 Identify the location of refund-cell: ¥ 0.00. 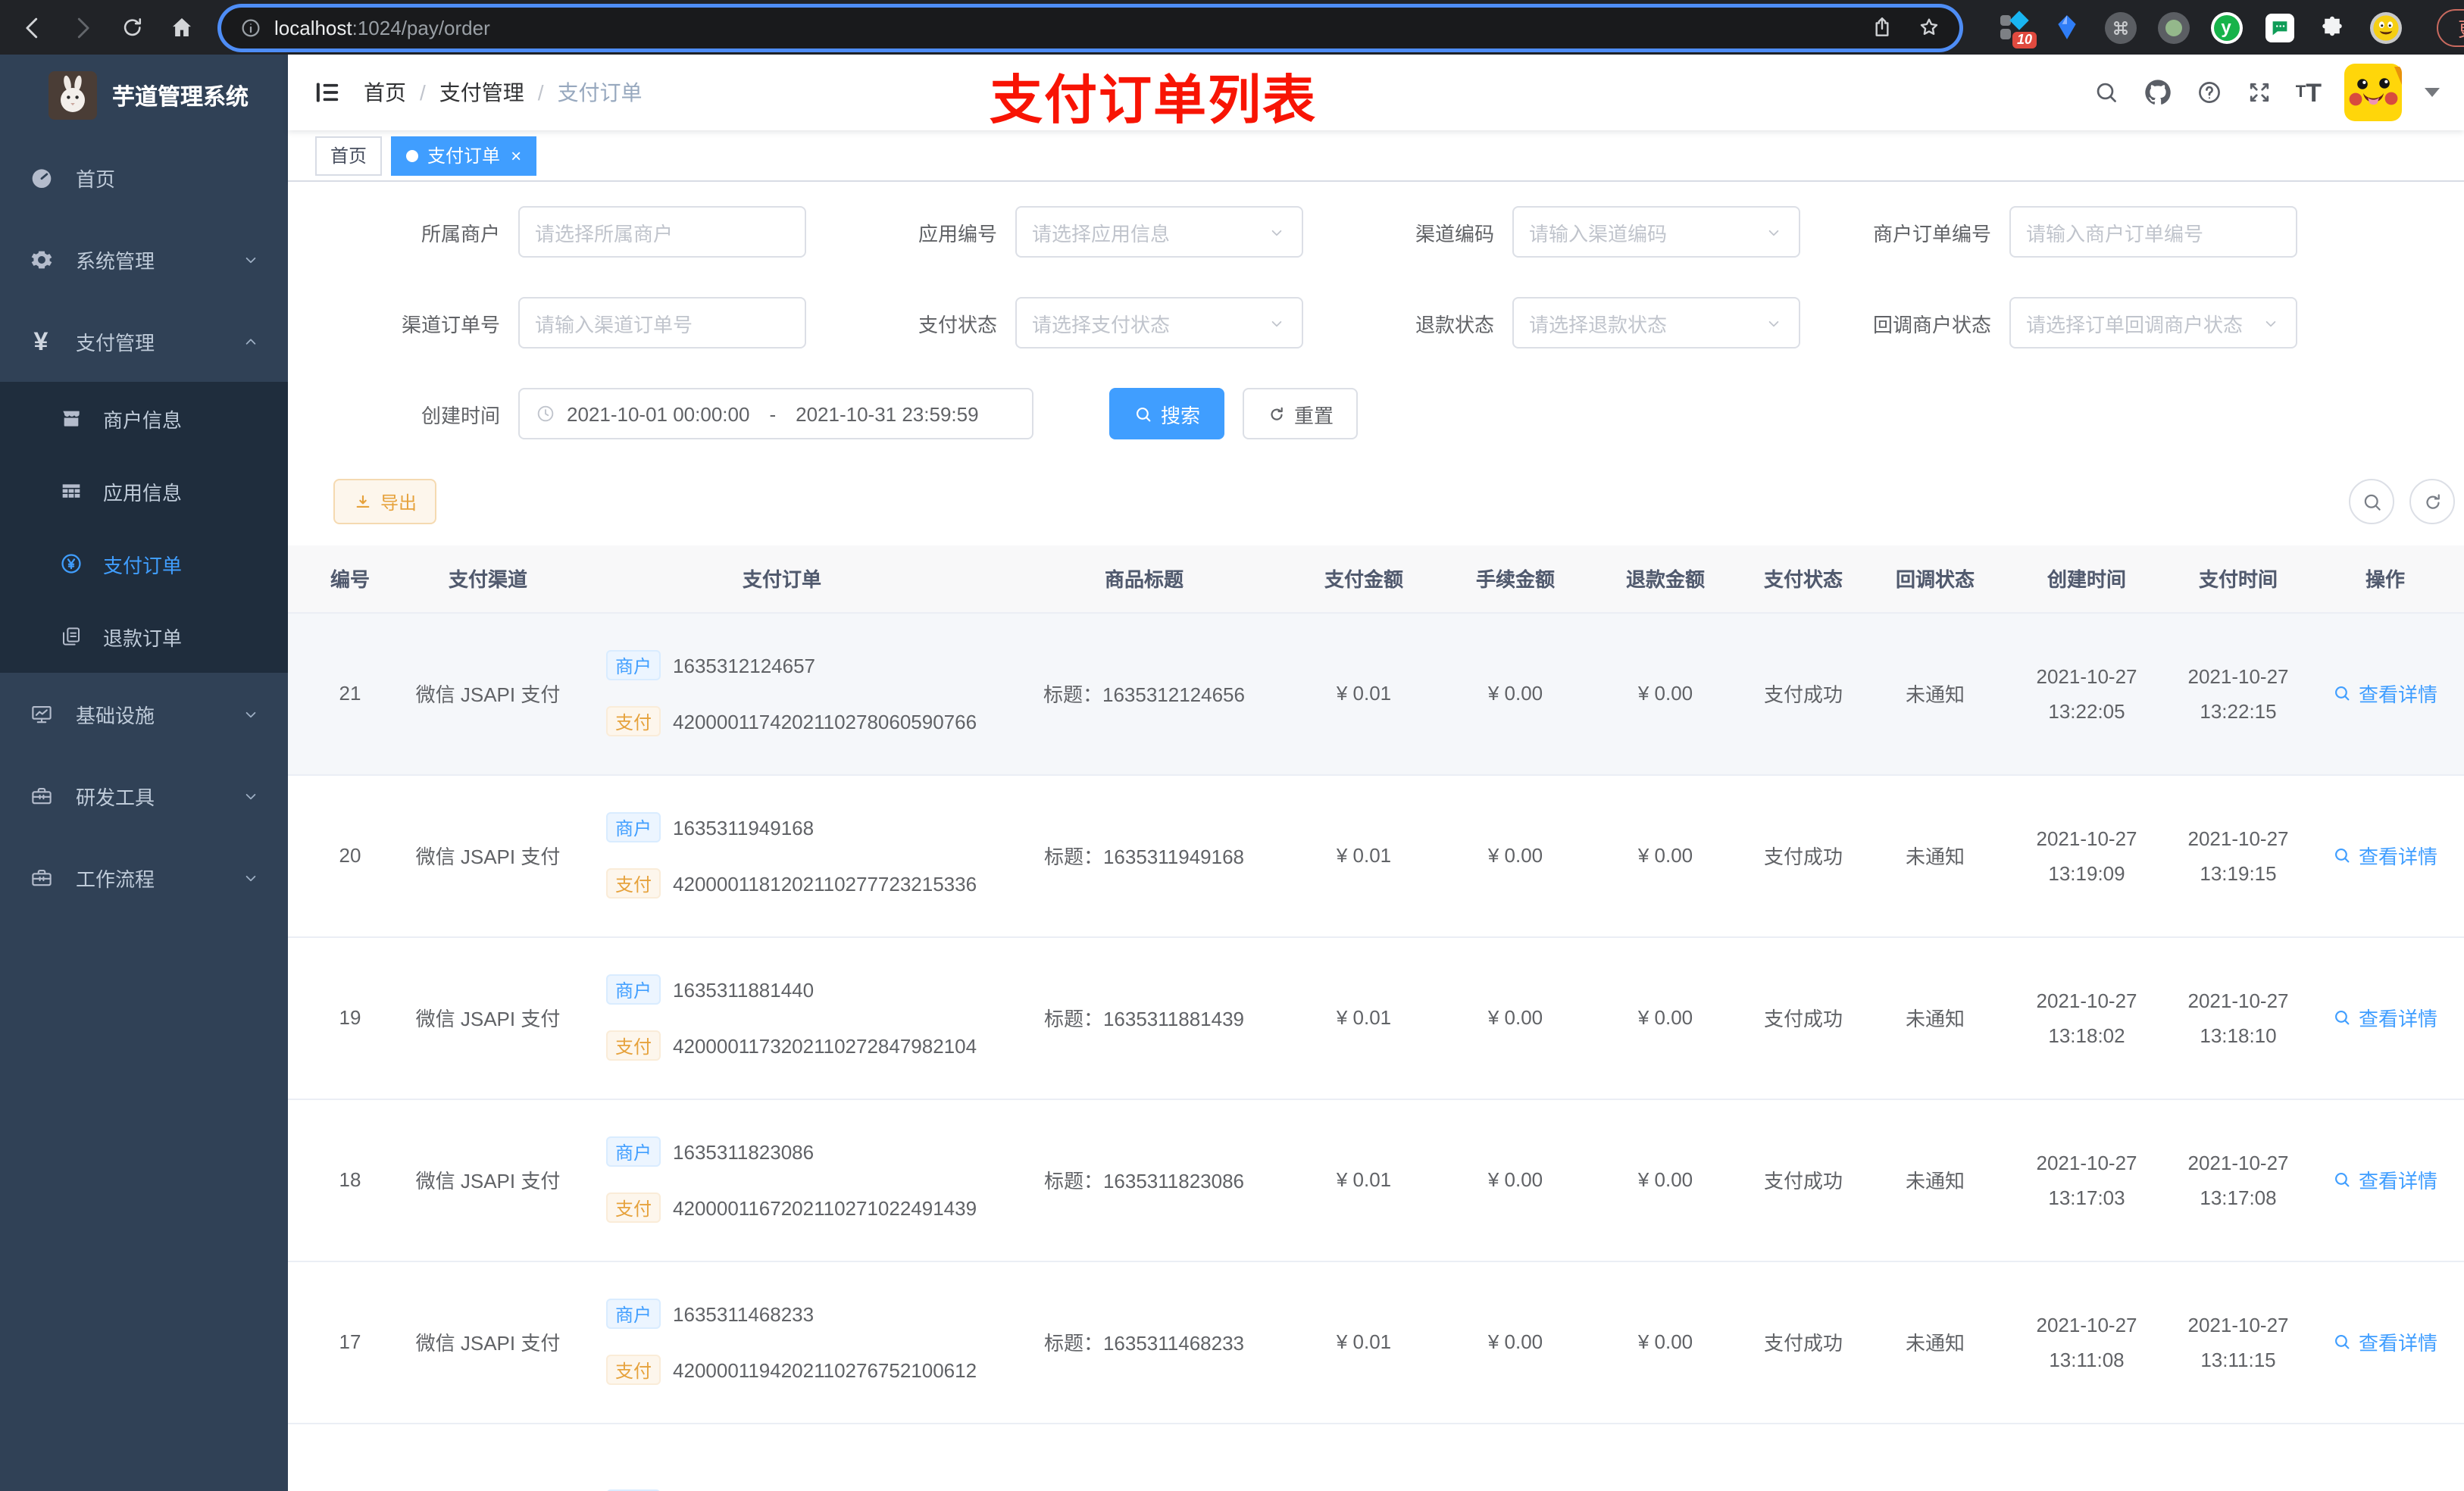
(1665, 1180).